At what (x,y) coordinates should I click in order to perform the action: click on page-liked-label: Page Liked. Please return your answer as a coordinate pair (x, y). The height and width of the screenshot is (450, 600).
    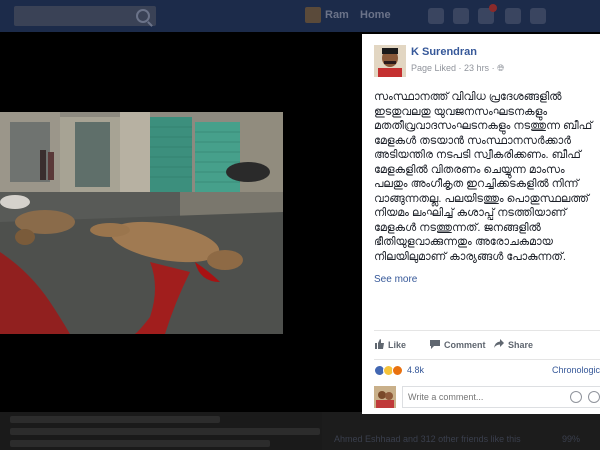
    Looking at the image, I should click on (433, 68).